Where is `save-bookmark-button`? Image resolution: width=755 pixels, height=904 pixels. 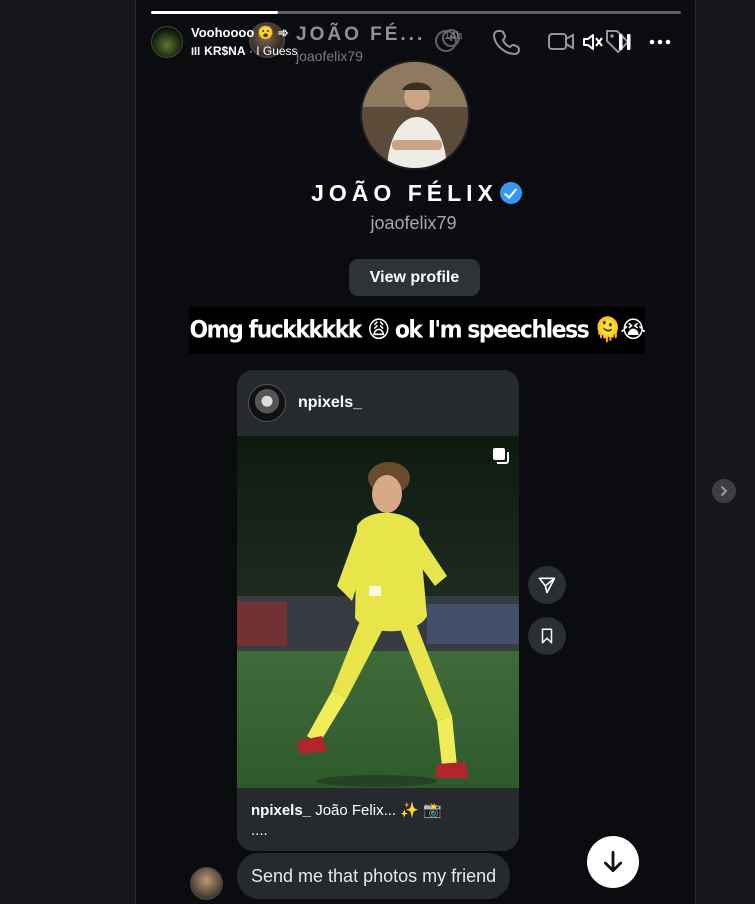
save-bookmark-button is located at coordinates (547, 636).